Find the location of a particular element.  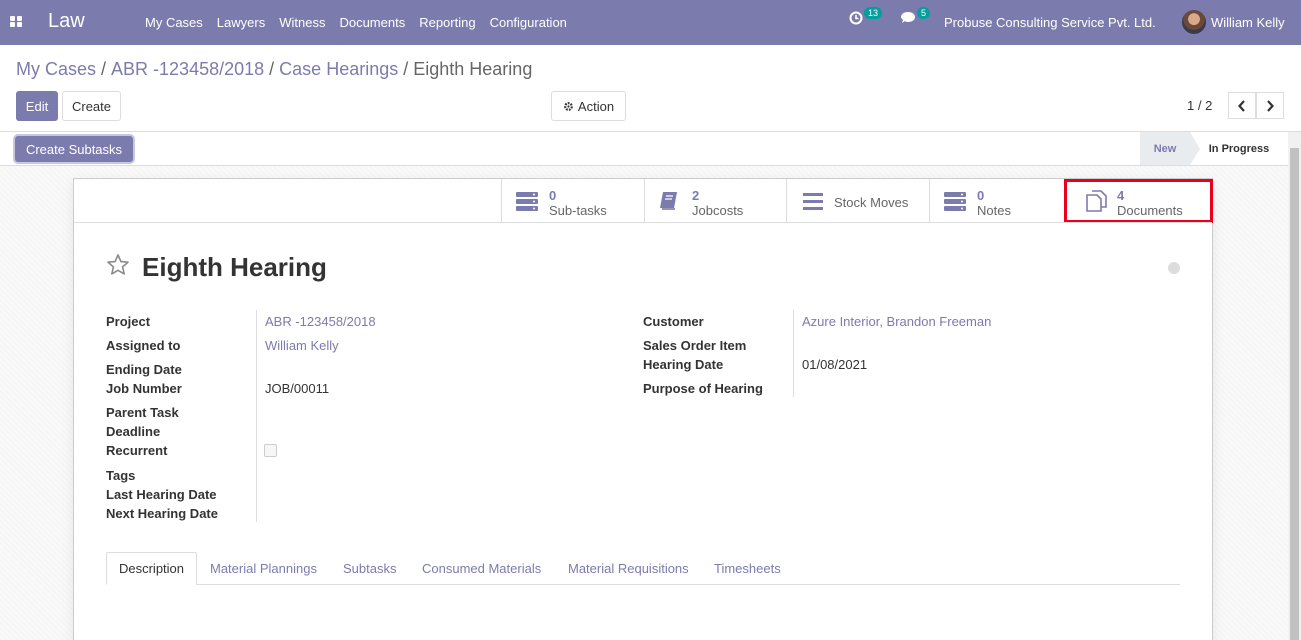

stage-in-progress: In Progress is located at coordinates (1239, 148).